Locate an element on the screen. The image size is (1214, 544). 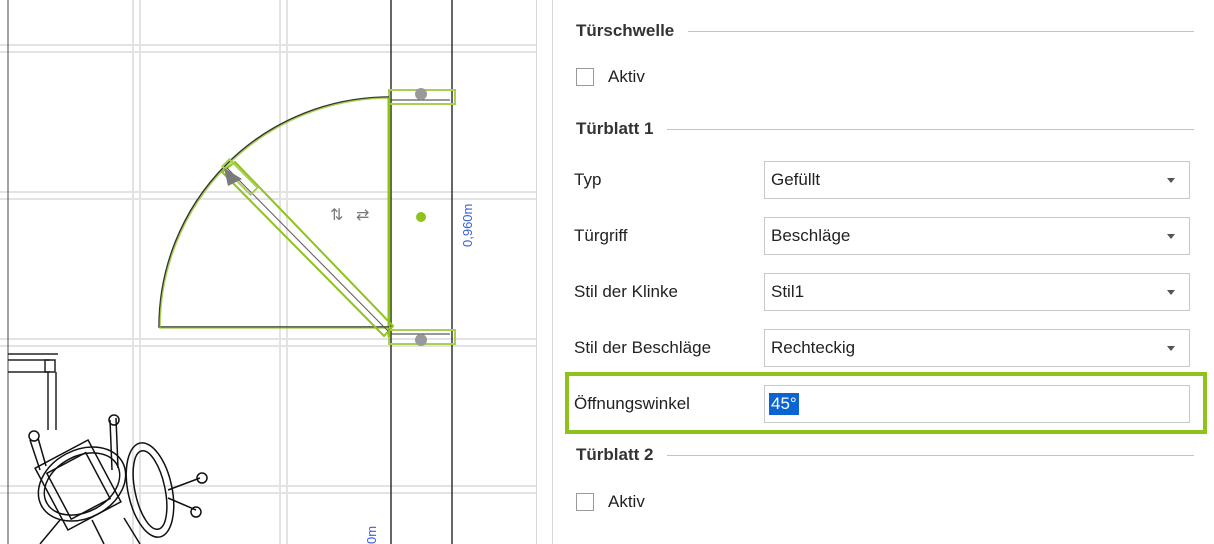
flip-horizontal-icon: ⇄ is located at coordinates (362, 215).